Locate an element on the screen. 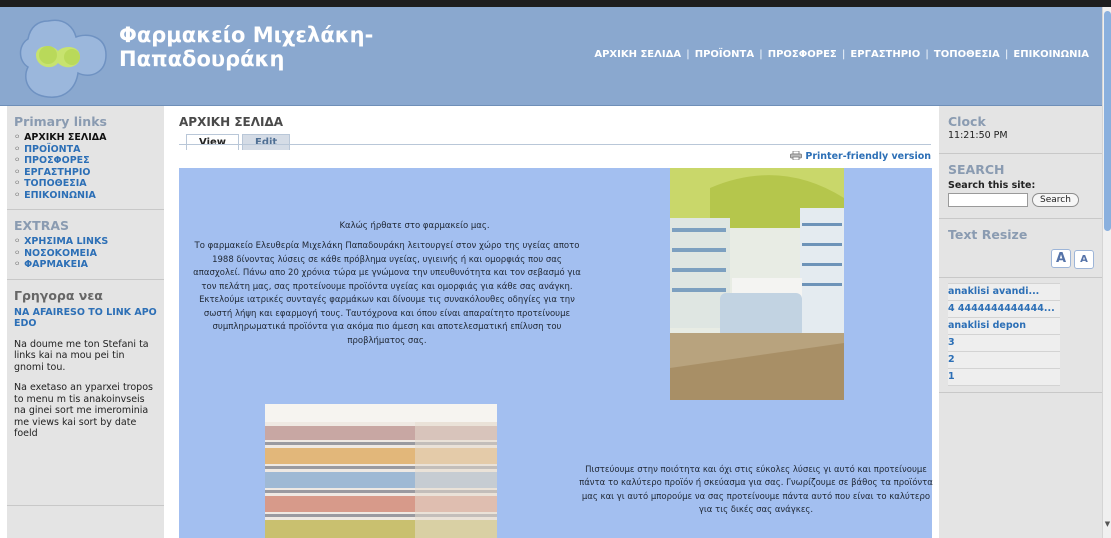 The height and width of the screenshot is (538, 1111). extras-link-hospitals: ◦ ΝΟΣΟΚΟΜΕΙΑ is located at coordinates (89, 254).